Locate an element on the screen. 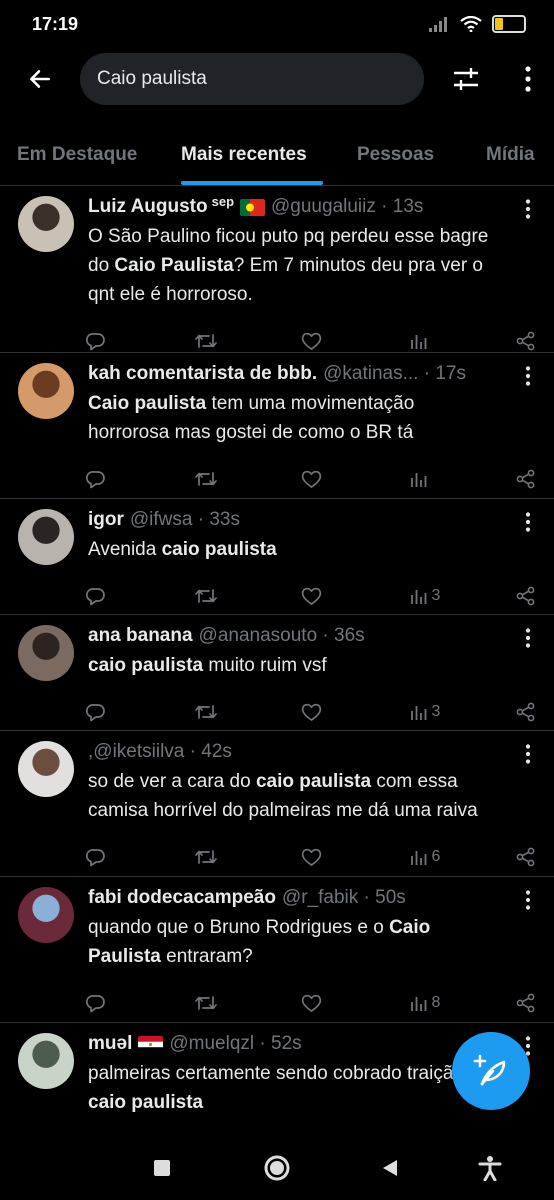 The width and height of the screenshot is (554, 1200). tweet: igor @ifwsa · 33s Avenida caio paulista 3 is located at coordinates (277, 557).